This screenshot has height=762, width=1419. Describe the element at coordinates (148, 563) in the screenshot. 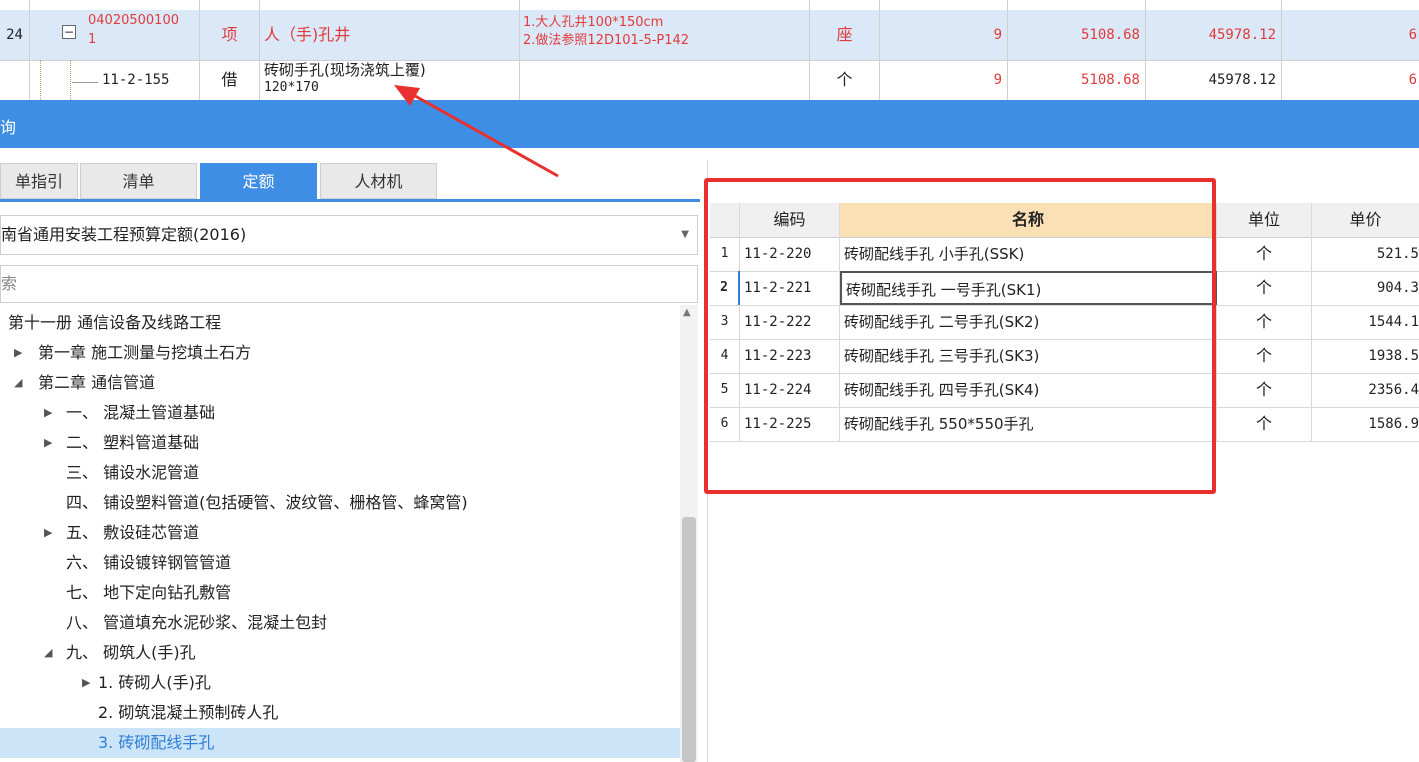

I see `tree-node: 六、 铺设镀锌钢管管道` at that location.